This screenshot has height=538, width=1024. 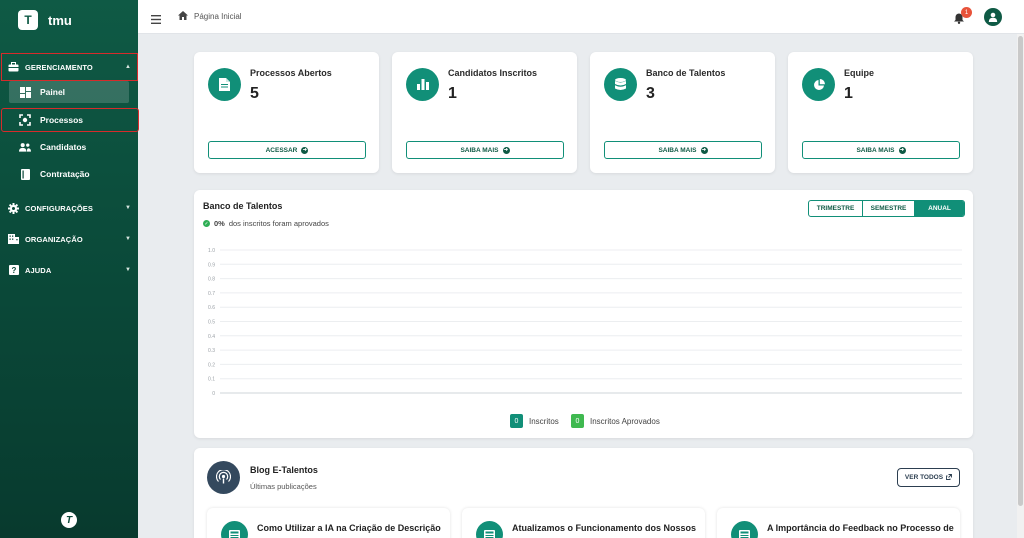 I want to click on user-avatar, so click(x=993, y=17).